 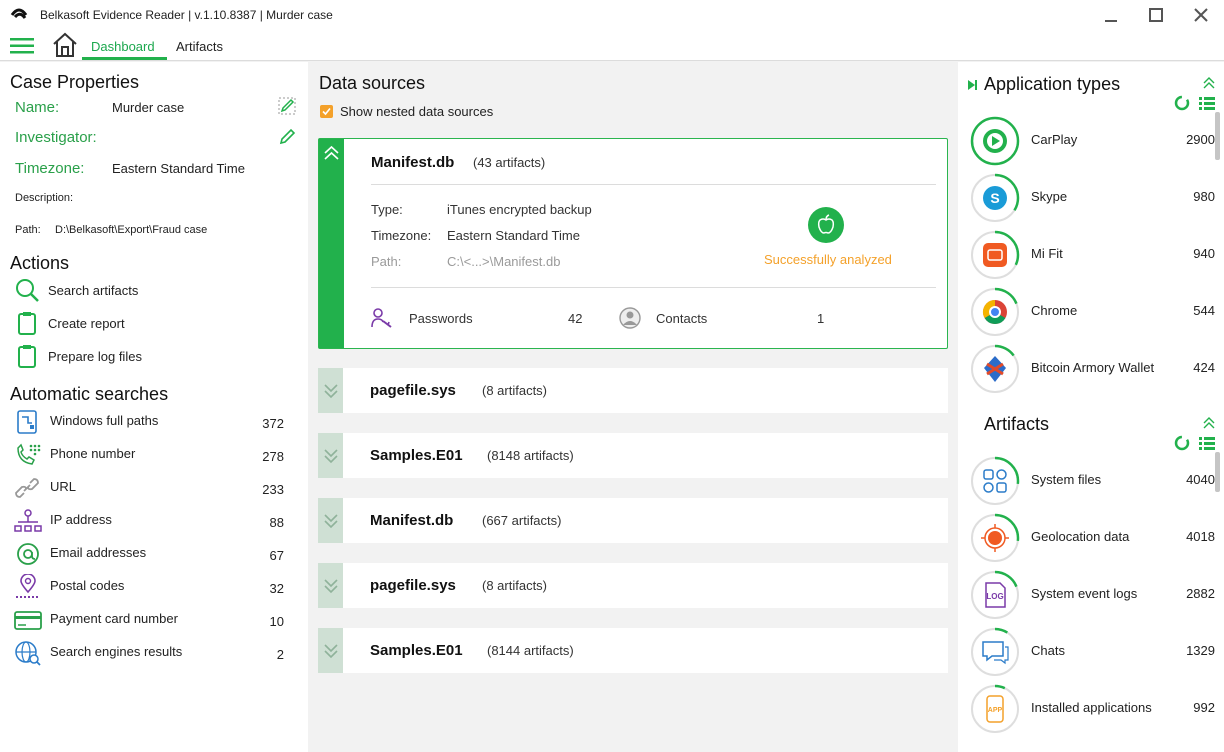 What do you see at coordinates (331, 243) in the screenshot?
I see `collapse-strip` at bounding box center [331, 243].